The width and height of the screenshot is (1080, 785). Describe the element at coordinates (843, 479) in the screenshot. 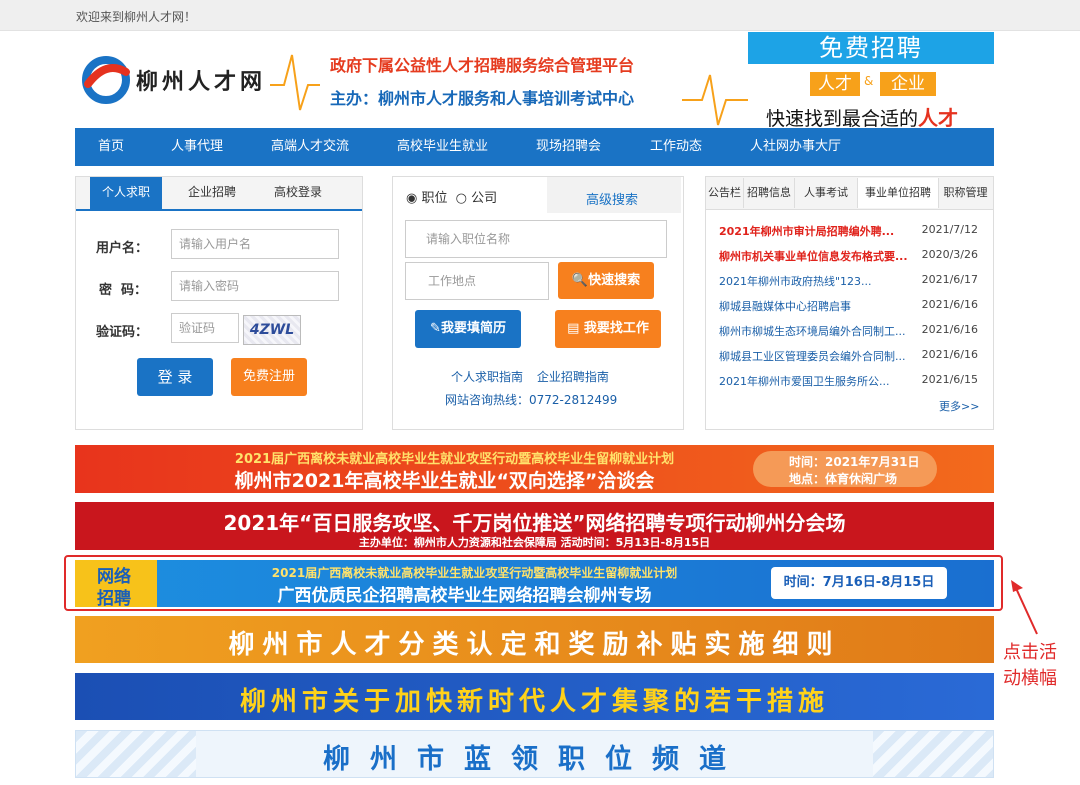

I see `banner1-place: 地点：体育休闲广场` at that location.